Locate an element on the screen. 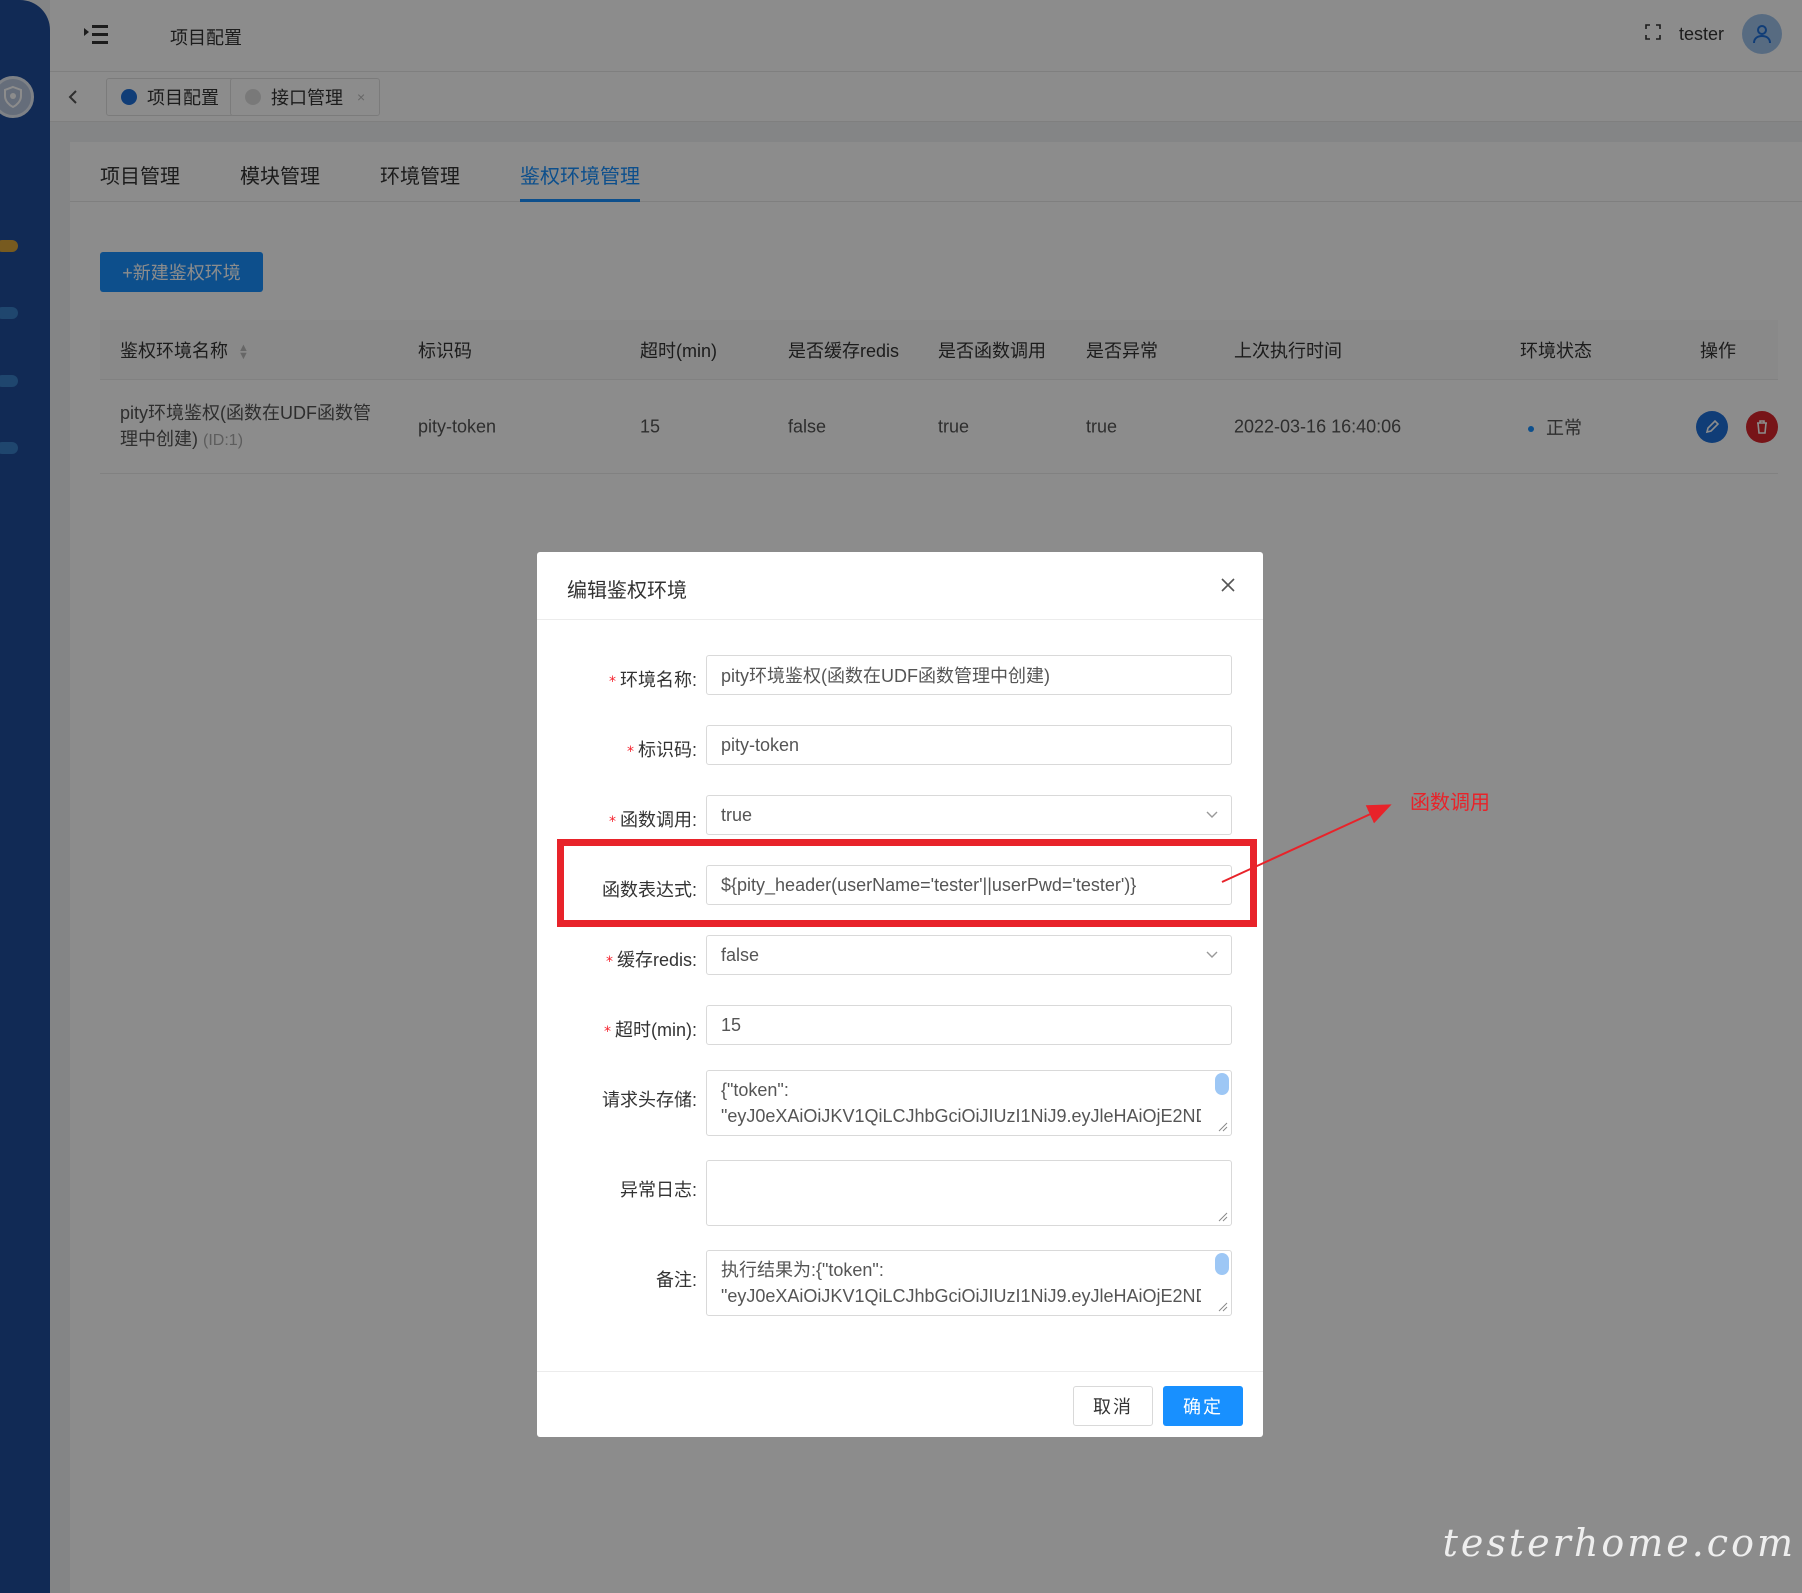 The image size is (1802, 1593). error-log-textarea is located at coordinates (969, 1193).